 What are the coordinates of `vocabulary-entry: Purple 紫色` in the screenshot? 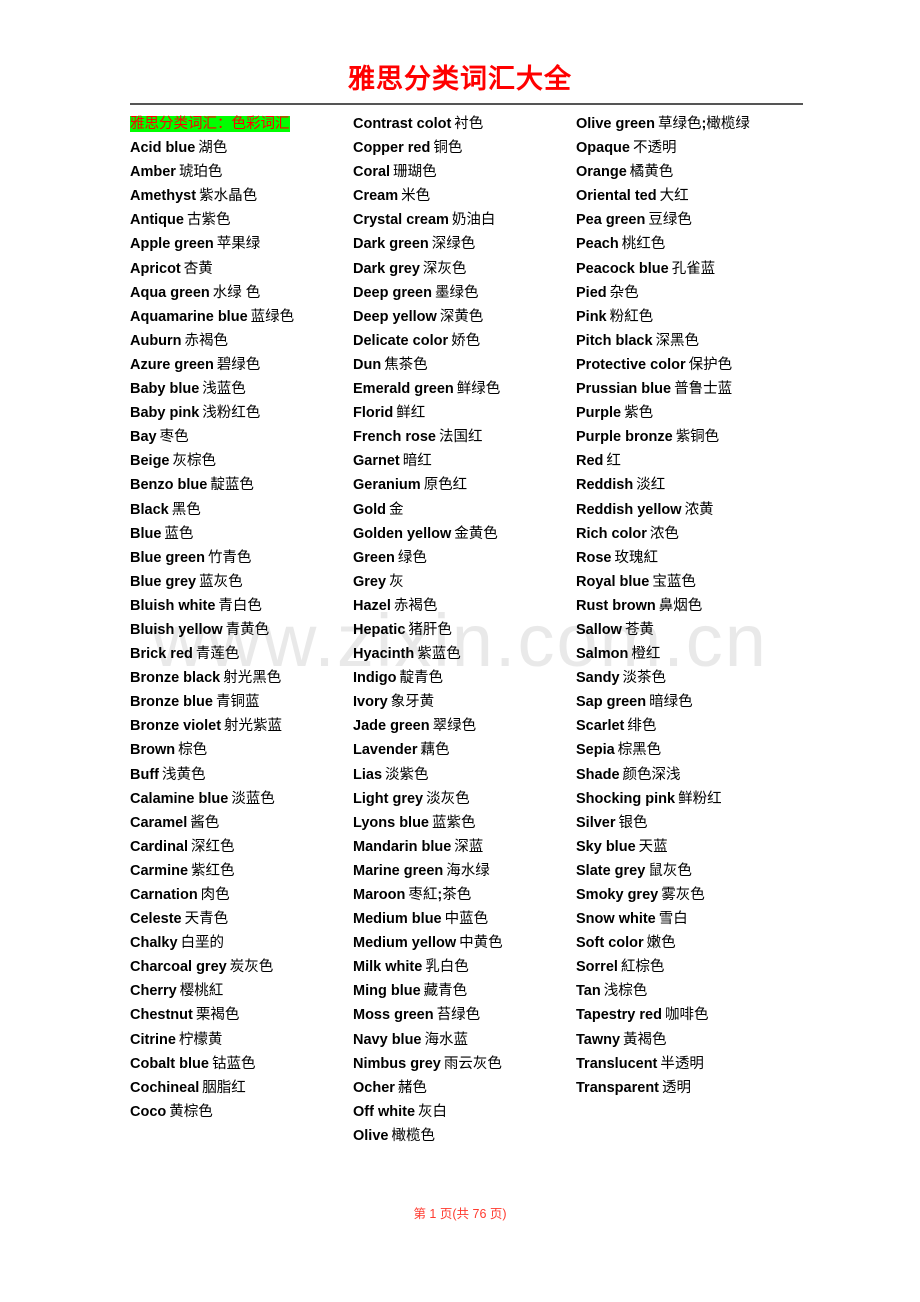 It's located at (687, 413).